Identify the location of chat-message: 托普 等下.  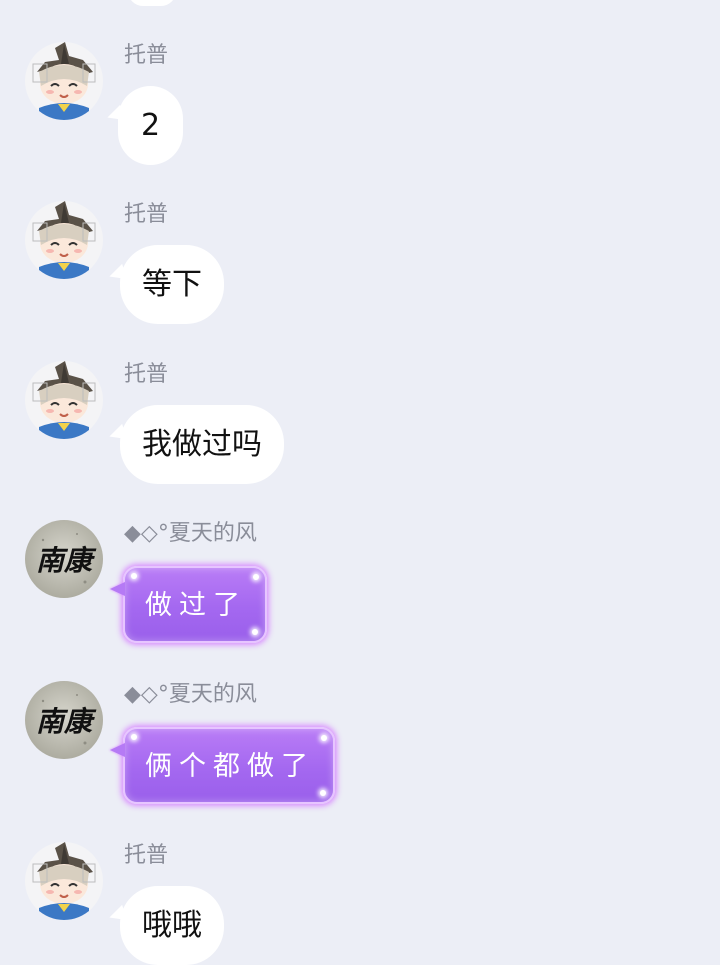
(360, 263).